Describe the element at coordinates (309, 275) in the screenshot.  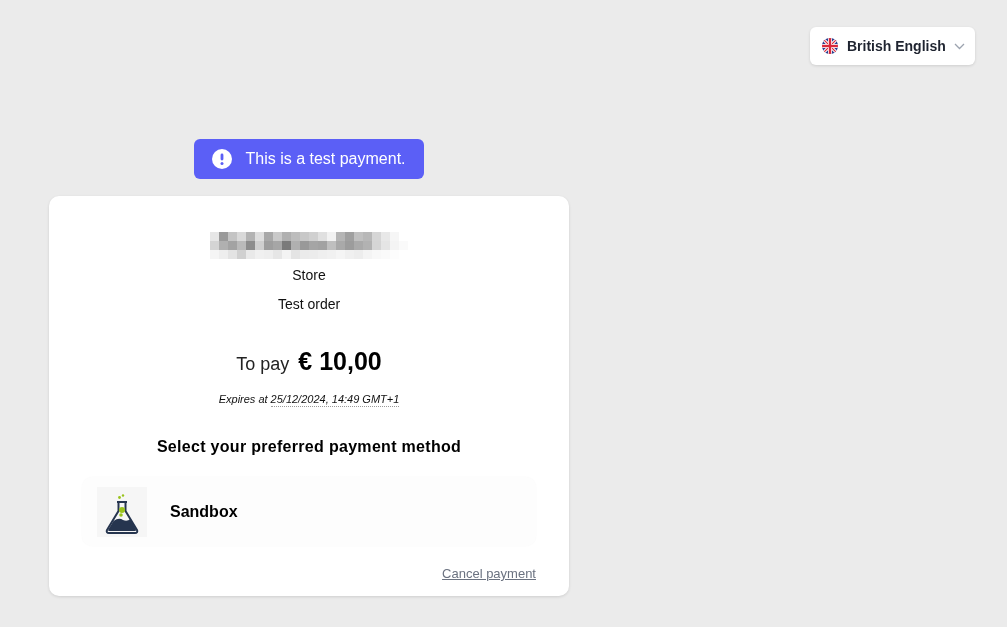
I see `merchant-type: Store` at that location.